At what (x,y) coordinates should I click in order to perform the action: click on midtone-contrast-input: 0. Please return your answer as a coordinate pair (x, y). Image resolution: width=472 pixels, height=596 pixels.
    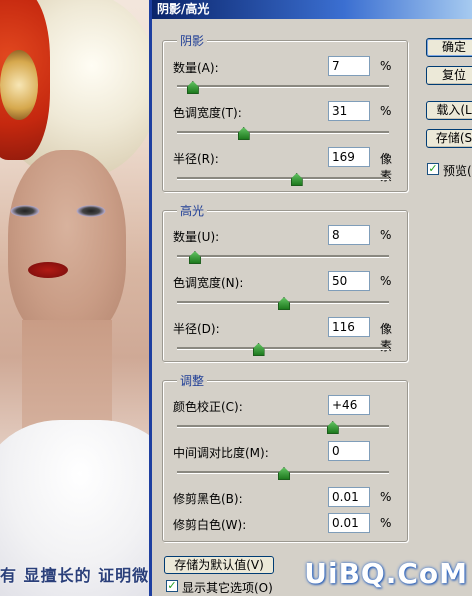
    Looking at the image, I should click on (349, 451).